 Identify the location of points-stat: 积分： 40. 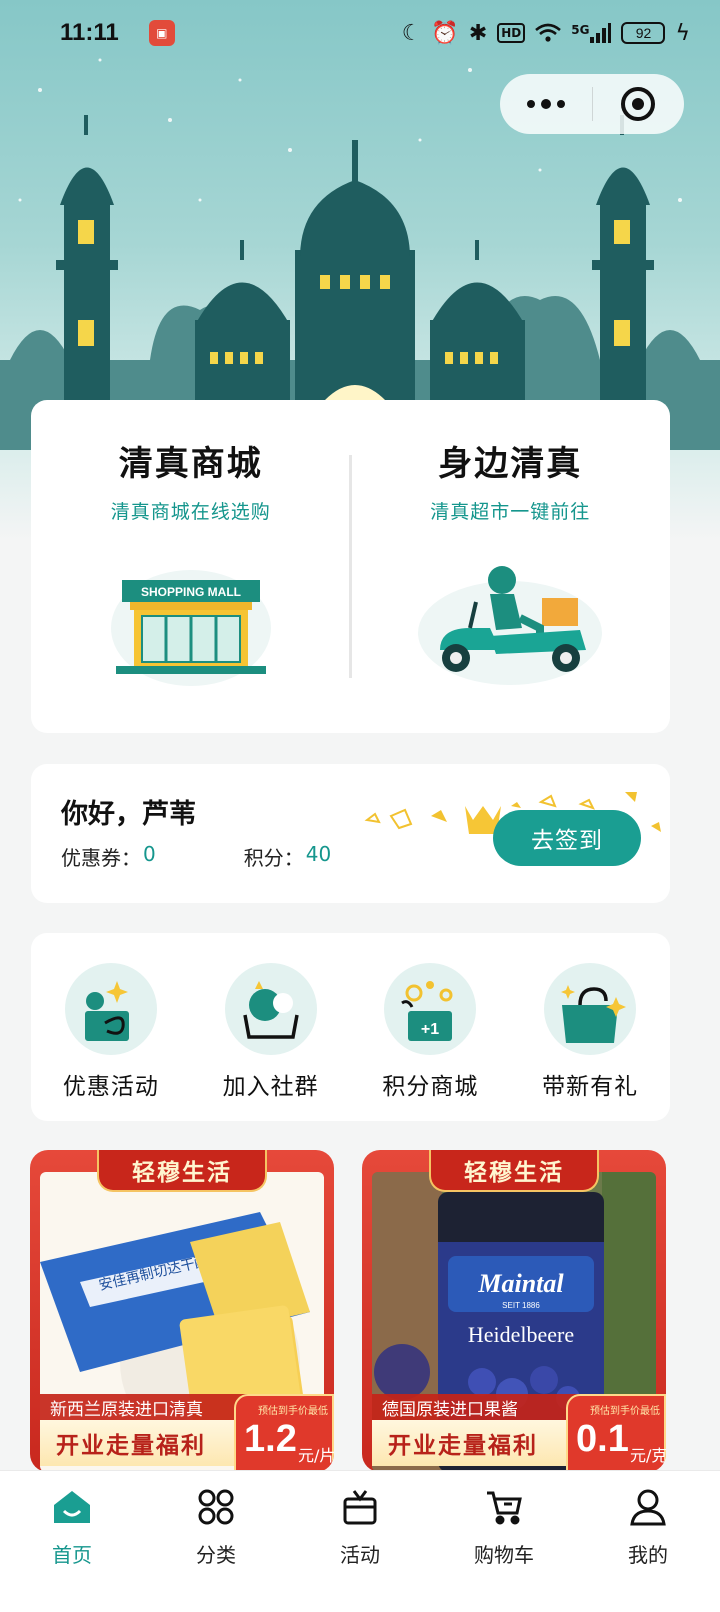
(287, 856).